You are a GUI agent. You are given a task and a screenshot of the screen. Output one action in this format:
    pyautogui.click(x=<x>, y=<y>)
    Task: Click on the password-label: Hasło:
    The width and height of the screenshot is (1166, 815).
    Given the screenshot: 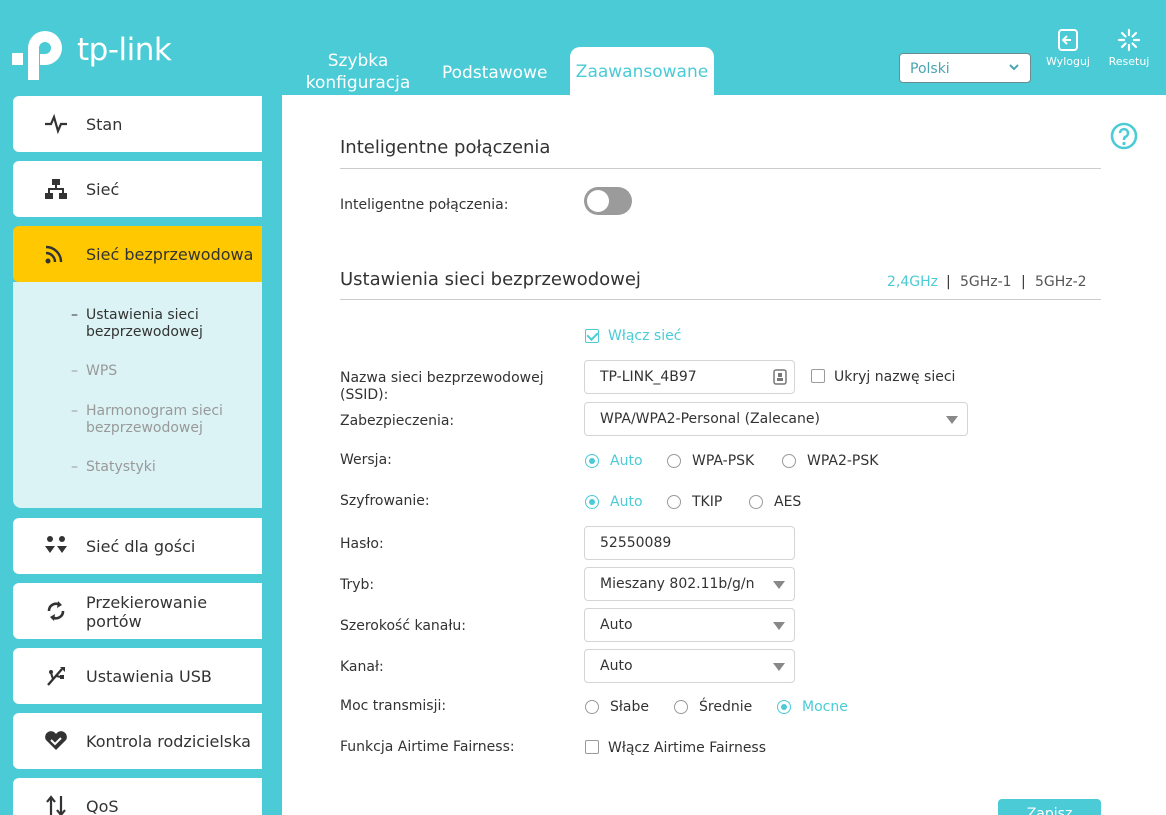 What is the action you would take?
    pyautogui.click(x=362, y=544)
    